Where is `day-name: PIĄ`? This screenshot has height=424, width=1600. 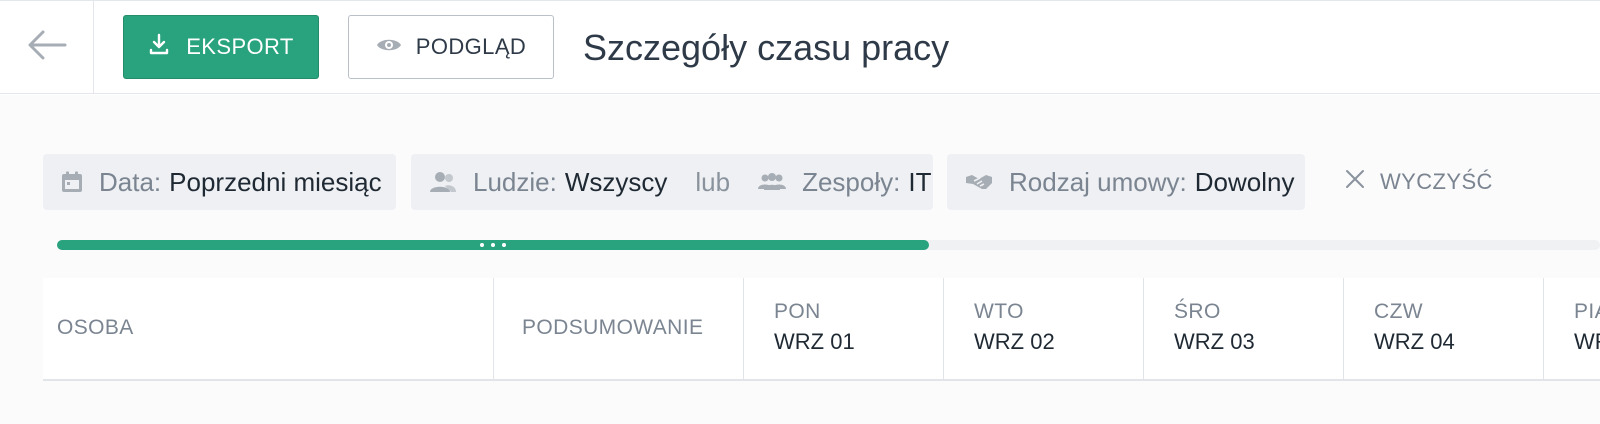 day-name: PIĄ is located at coordinates (1587, 311).